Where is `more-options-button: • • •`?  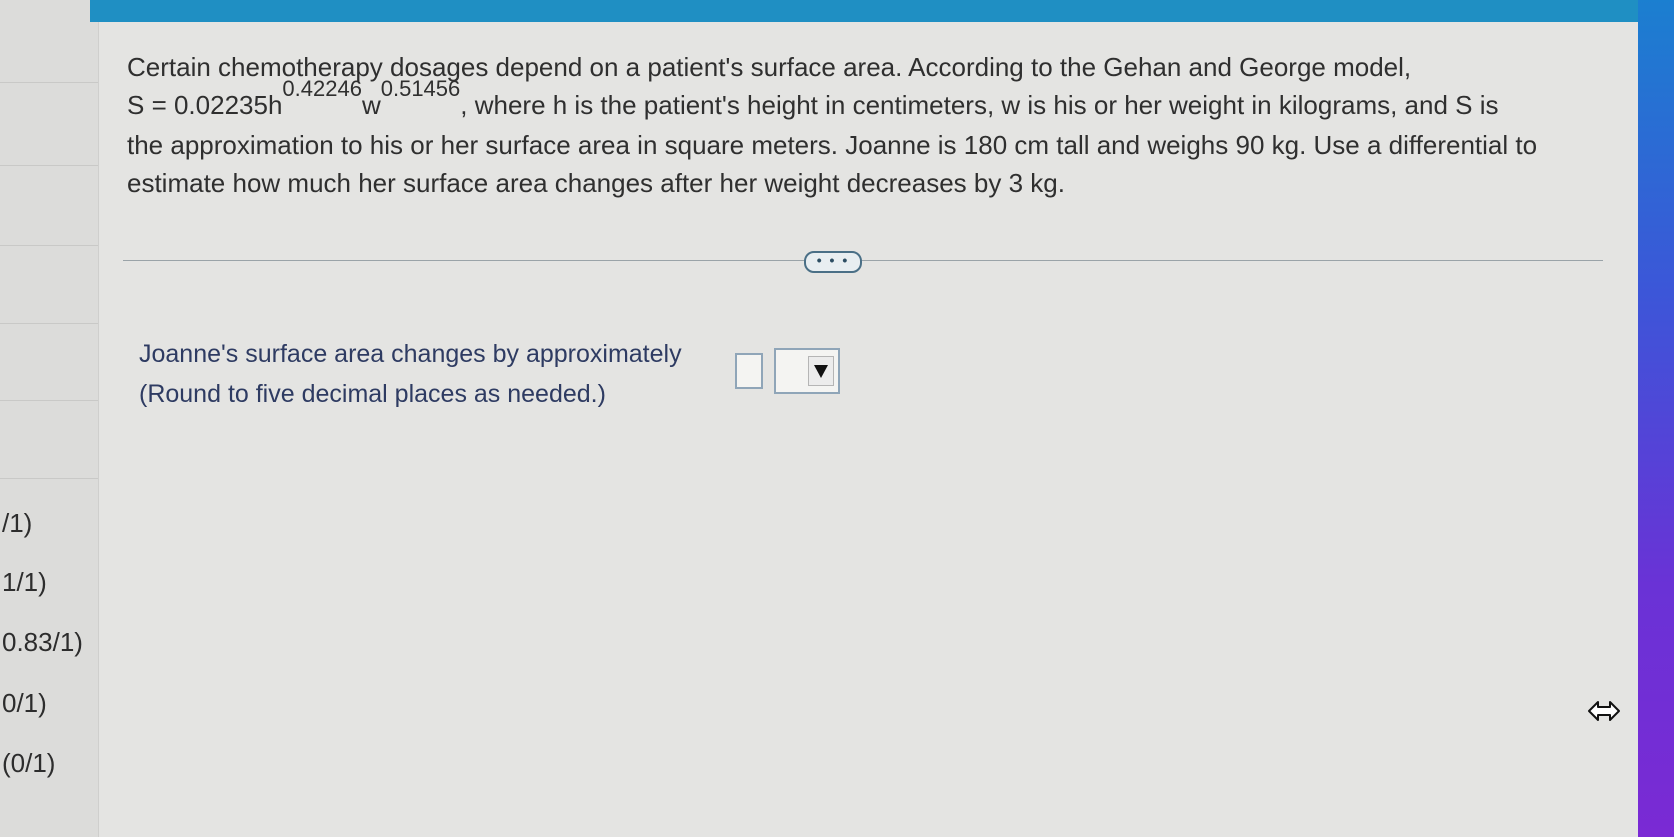 more-options-button: • • • is located at coordinates (833, 262).